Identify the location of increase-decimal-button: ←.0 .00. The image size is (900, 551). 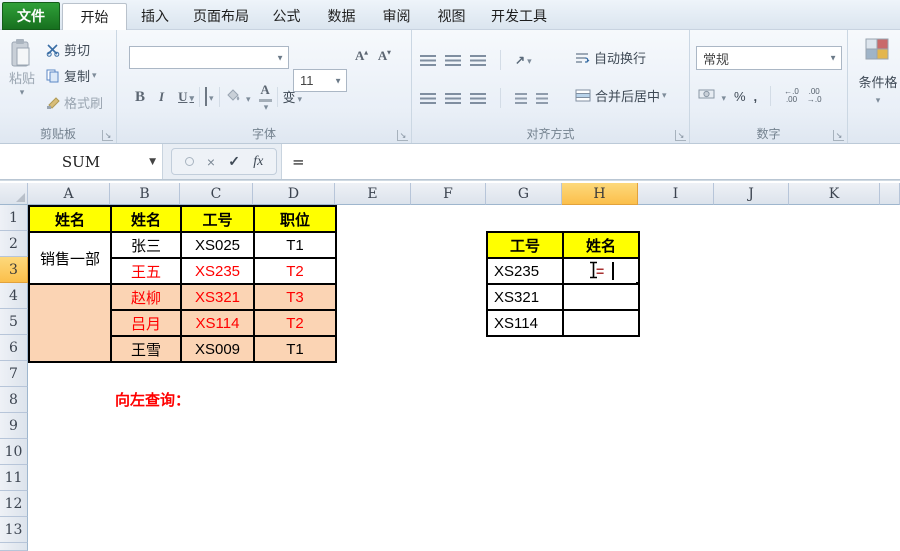
(791, 96).